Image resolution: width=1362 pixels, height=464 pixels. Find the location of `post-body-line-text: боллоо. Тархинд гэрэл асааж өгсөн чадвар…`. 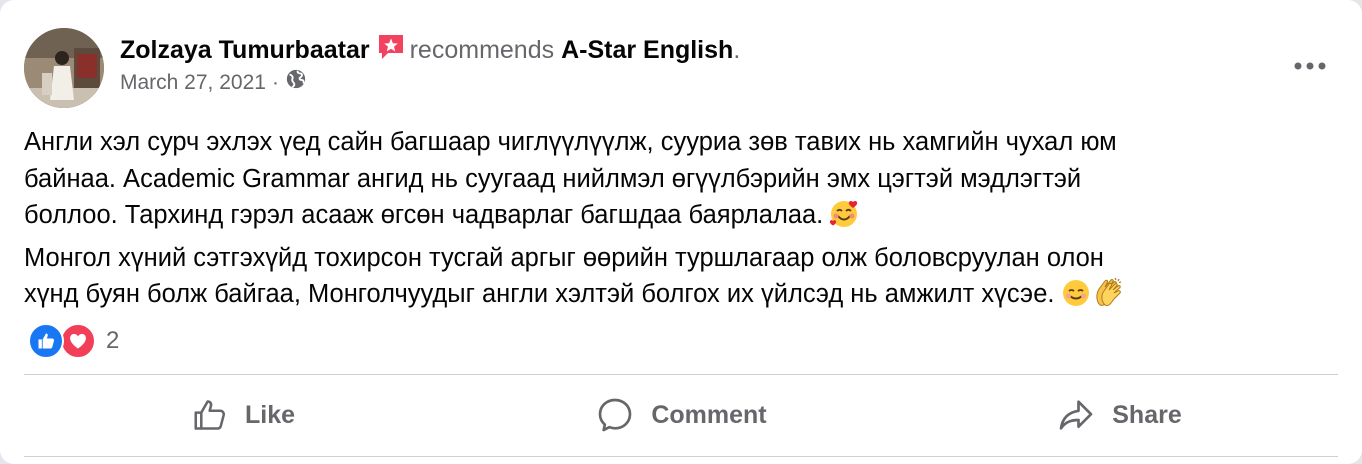

post-body-line-text: боллоо. Тархинд гэрэл асааж өгсөн чадвар… is located at coordinates (424, 215).